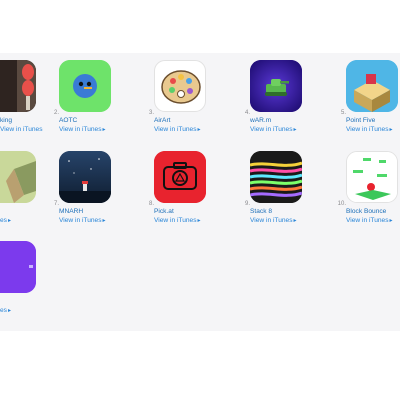 The height and width of the screenshot is (400, 400). Describe the element at coordinates (260, 120) in the screenshot. I see `app-name: wAR.m` at that location.